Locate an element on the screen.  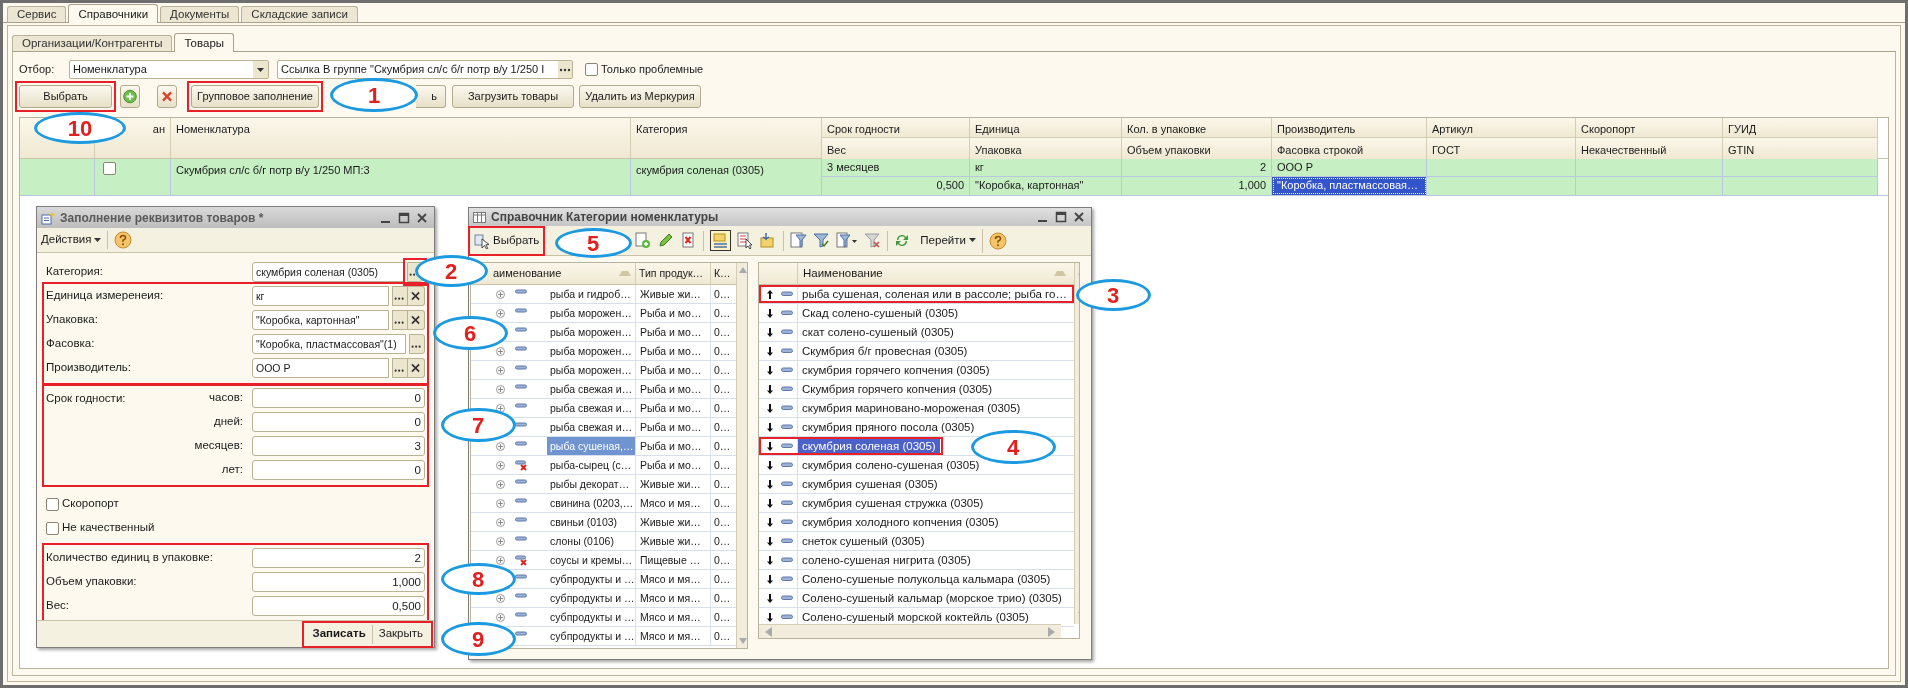
add-button is located at coordinates (130, 96).